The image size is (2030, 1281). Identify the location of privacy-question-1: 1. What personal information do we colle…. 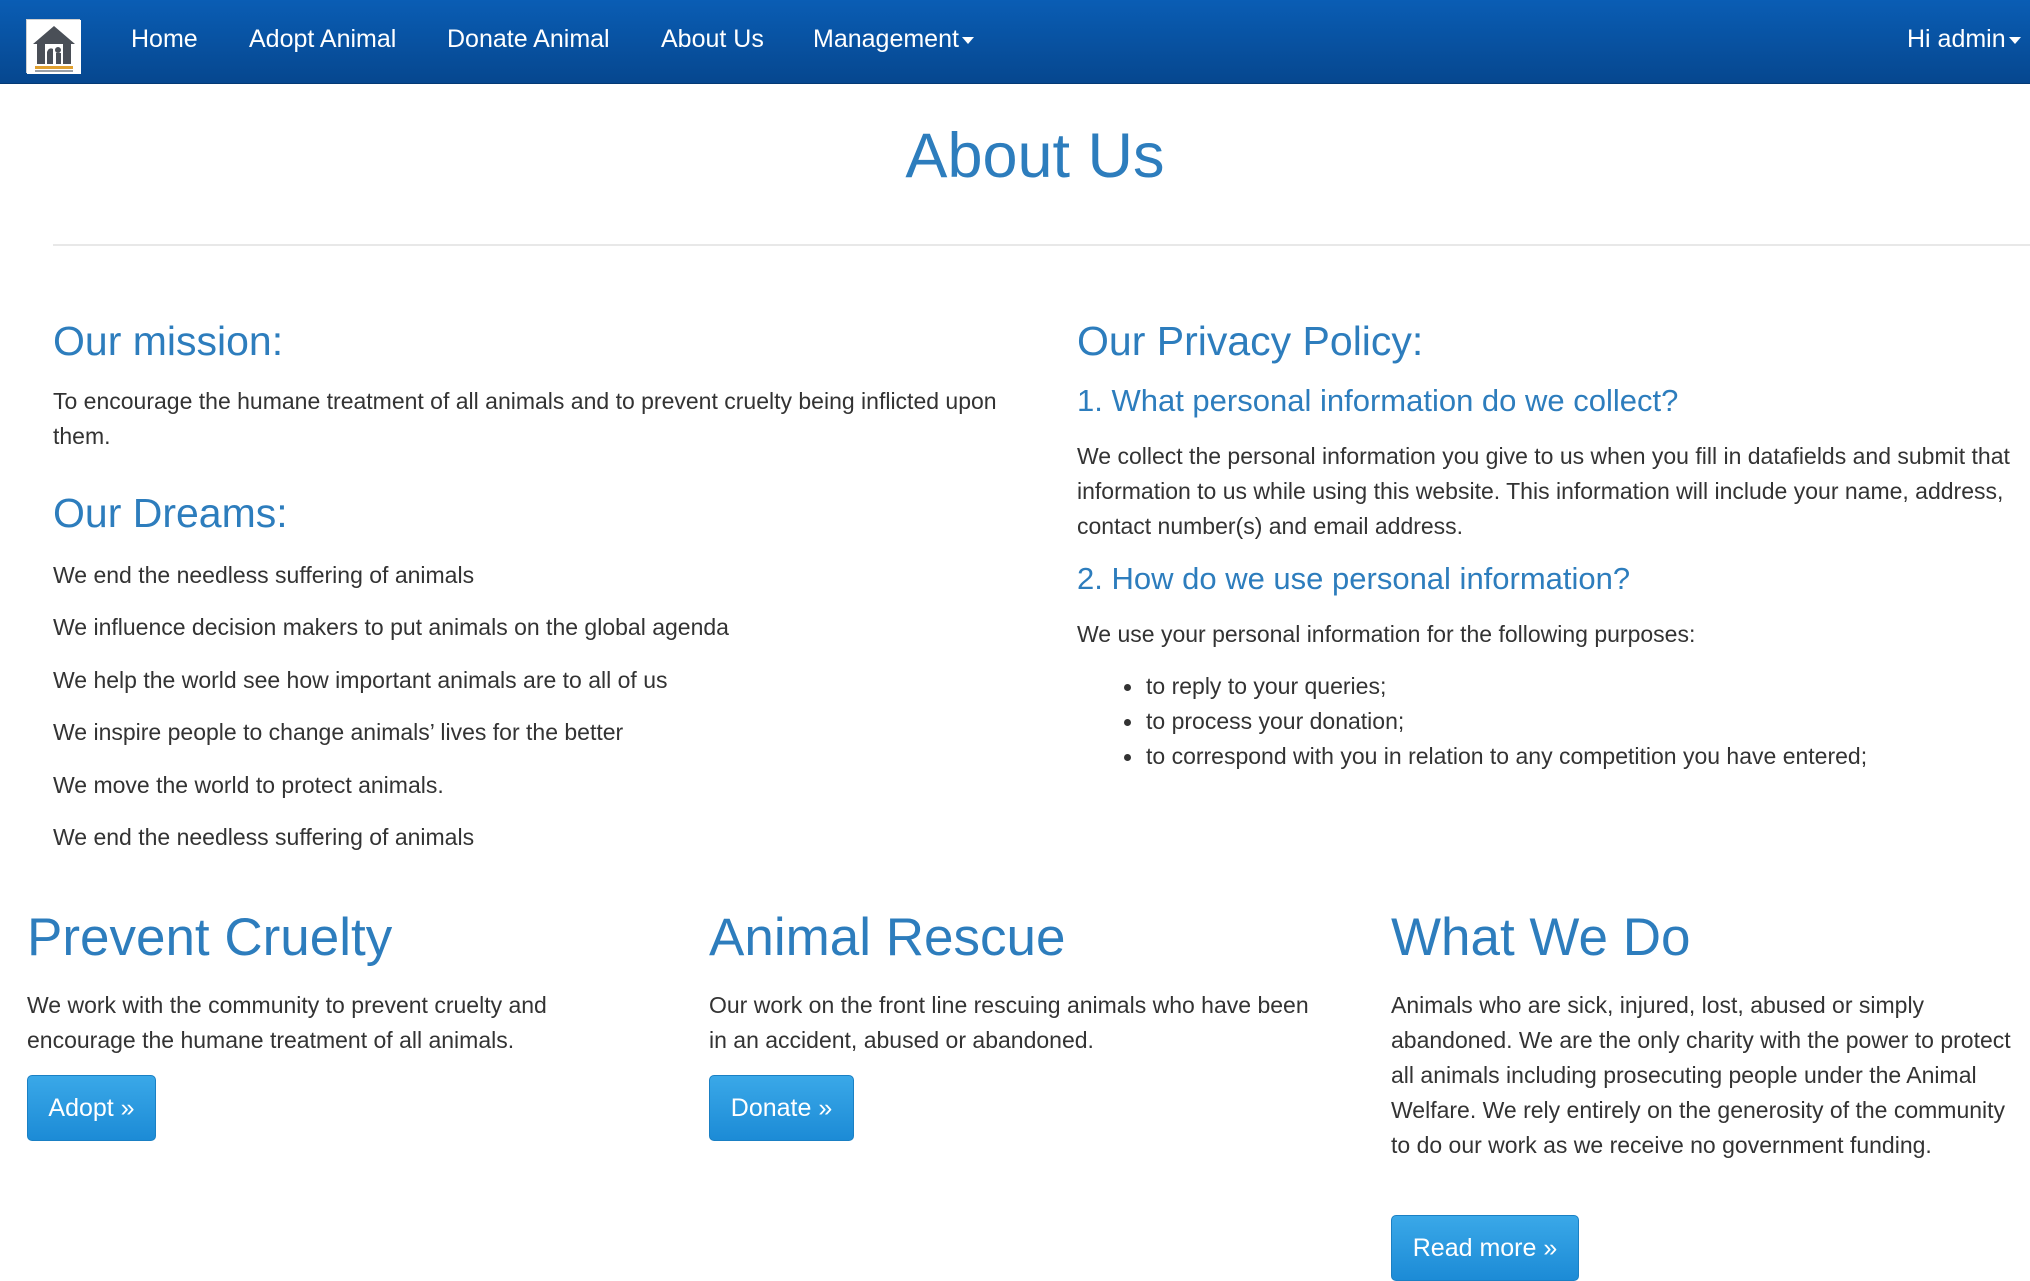
(1378, 400).